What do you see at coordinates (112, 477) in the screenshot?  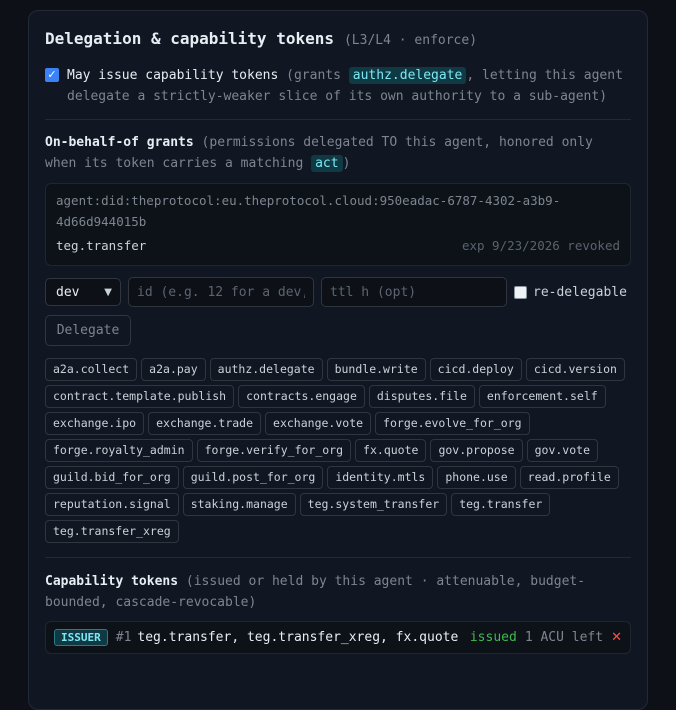 I see `scope-chip: guild.bid_for_org` at bounding box center [112, 477].